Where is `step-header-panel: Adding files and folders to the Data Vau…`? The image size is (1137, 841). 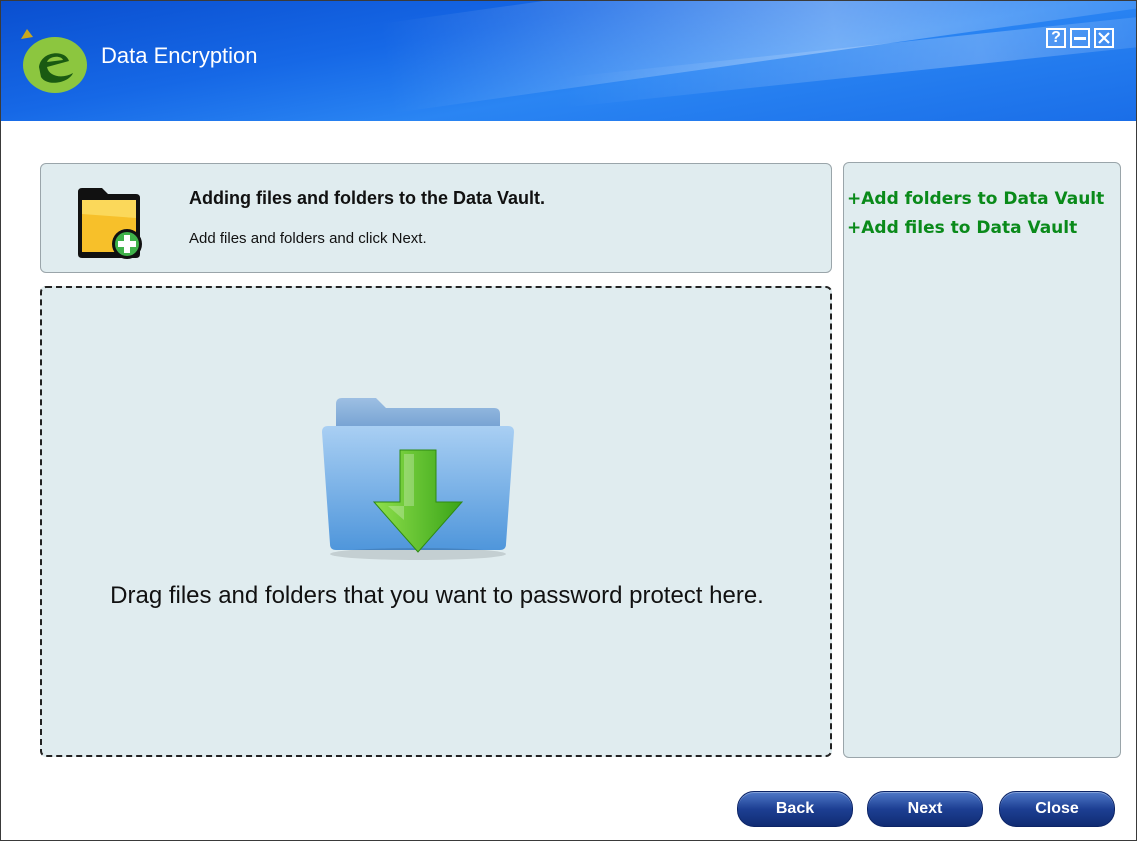
step-header-panel: Adding files and folders to the Data Vau… is located at coordinates (436, 218).